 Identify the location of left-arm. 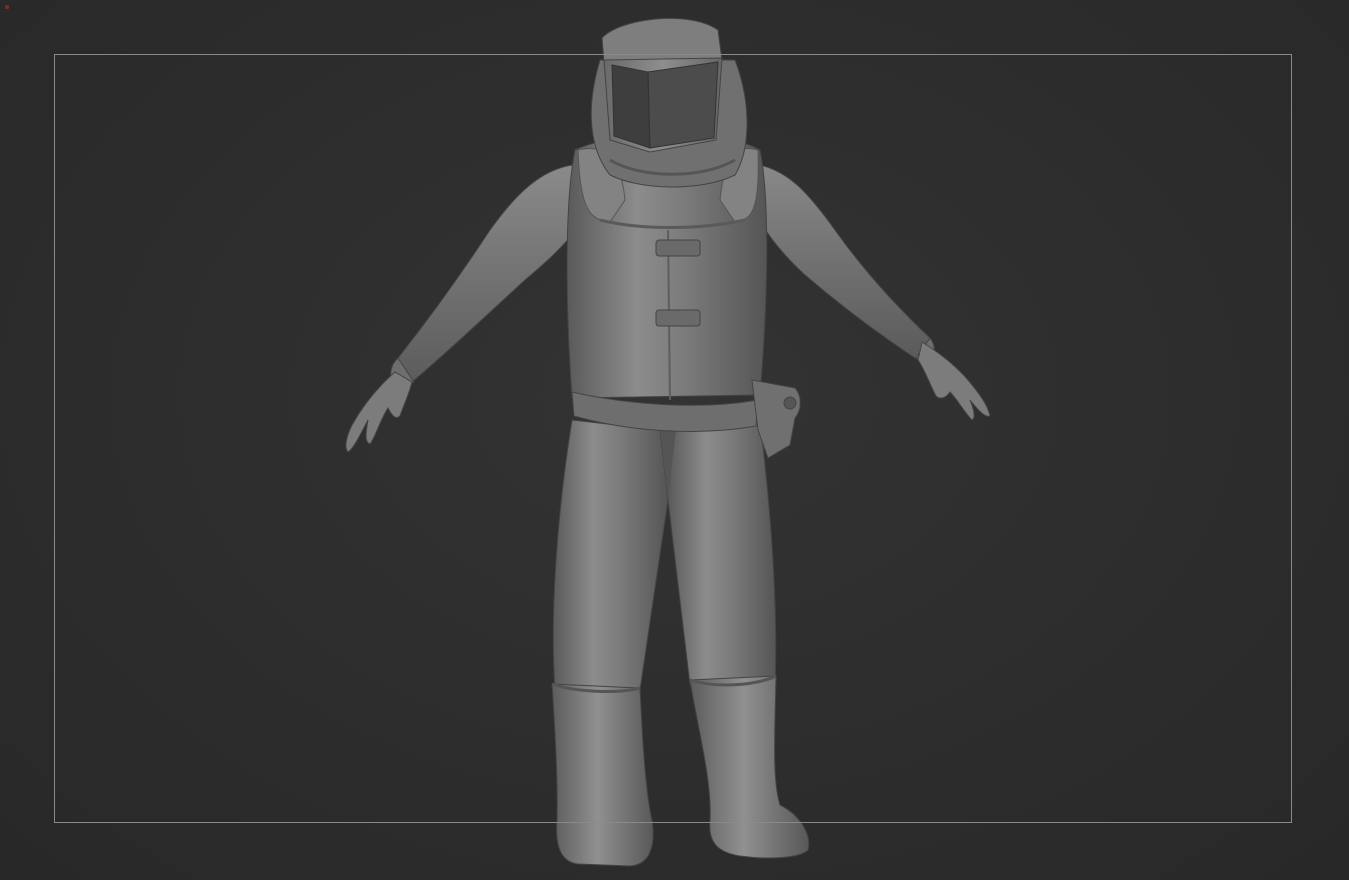
(465, 308).